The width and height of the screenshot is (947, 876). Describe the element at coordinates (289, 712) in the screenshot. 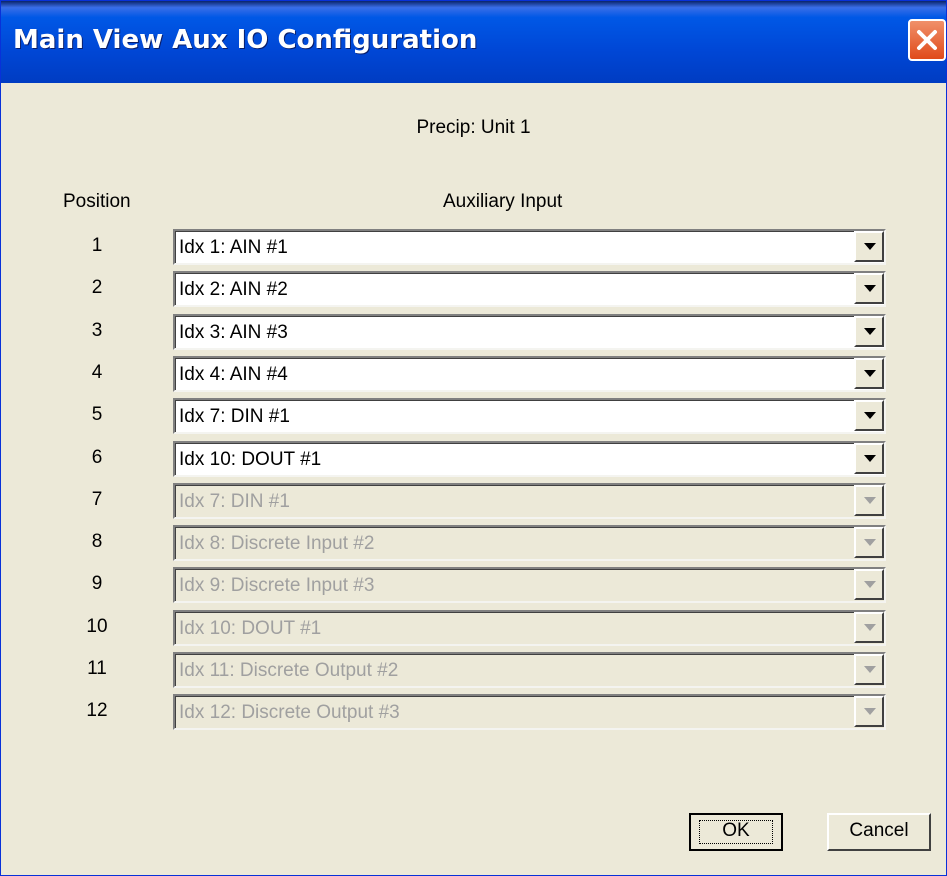

I see `dropdown-value: Idx 12: Discrete Output #3` at that location.